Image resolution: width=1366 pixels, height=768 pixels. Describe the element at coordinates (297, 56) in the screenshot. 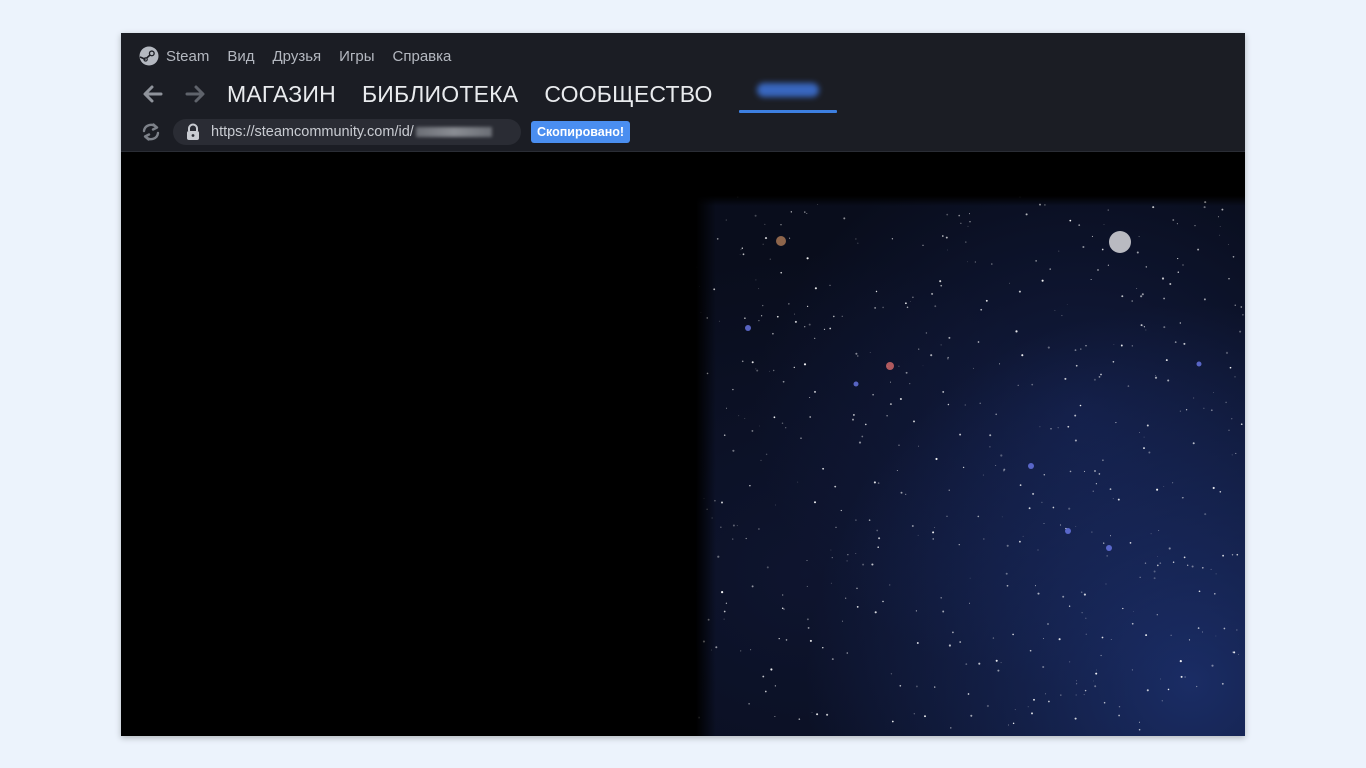

I see `menu-item-friends: Друзья` at that location.